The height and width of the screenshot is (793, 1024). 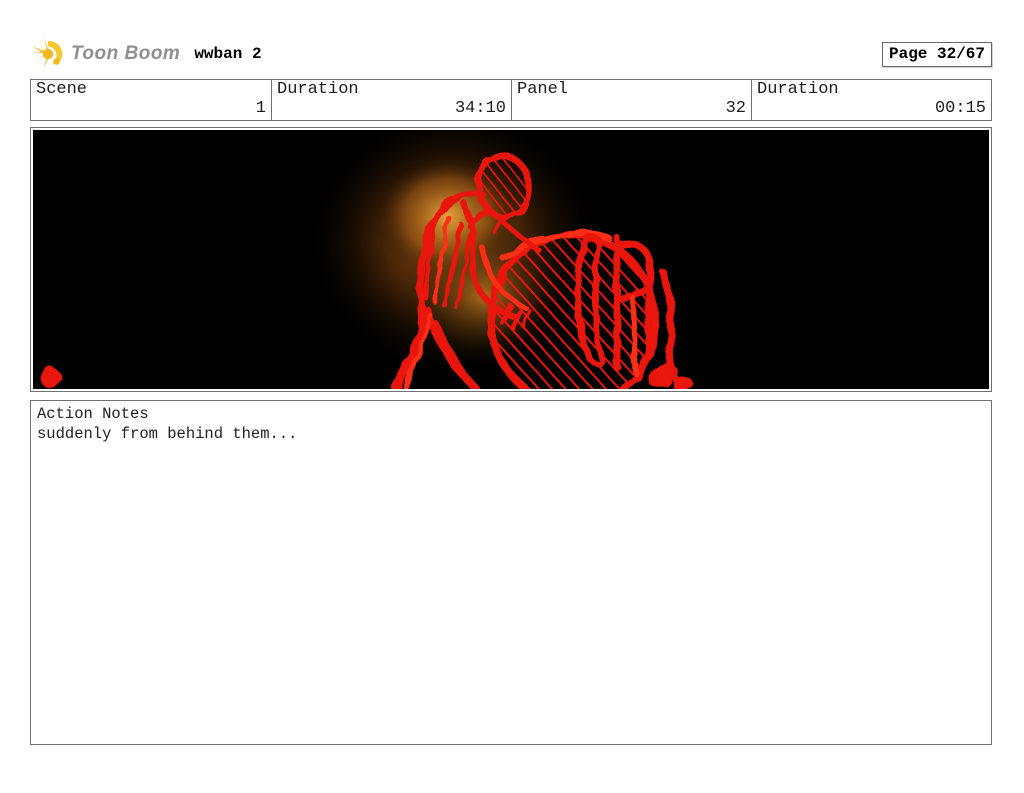 What do you see at coordinates (151, 100) in the screenshot?
I see `info-cell-scene: Scene 1` at bounding box center [151, 100].